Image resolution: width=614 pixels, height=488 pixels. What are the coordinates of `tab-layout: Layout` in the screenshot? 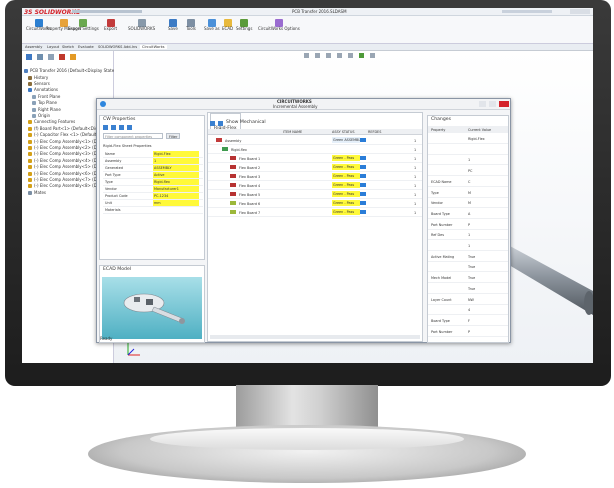 It's located at (53, 47).